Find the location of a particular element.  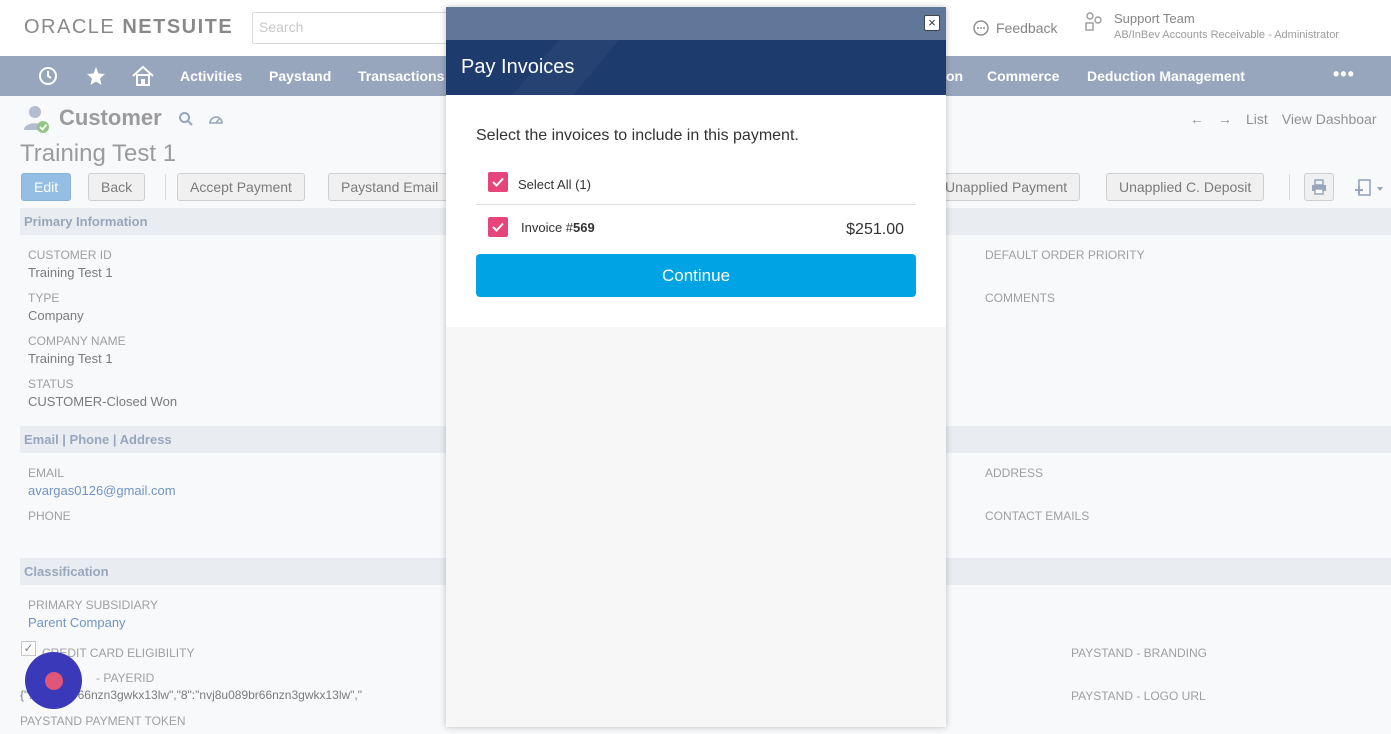

modal-header: Pay Invoices is located at coordinates (696, 67).